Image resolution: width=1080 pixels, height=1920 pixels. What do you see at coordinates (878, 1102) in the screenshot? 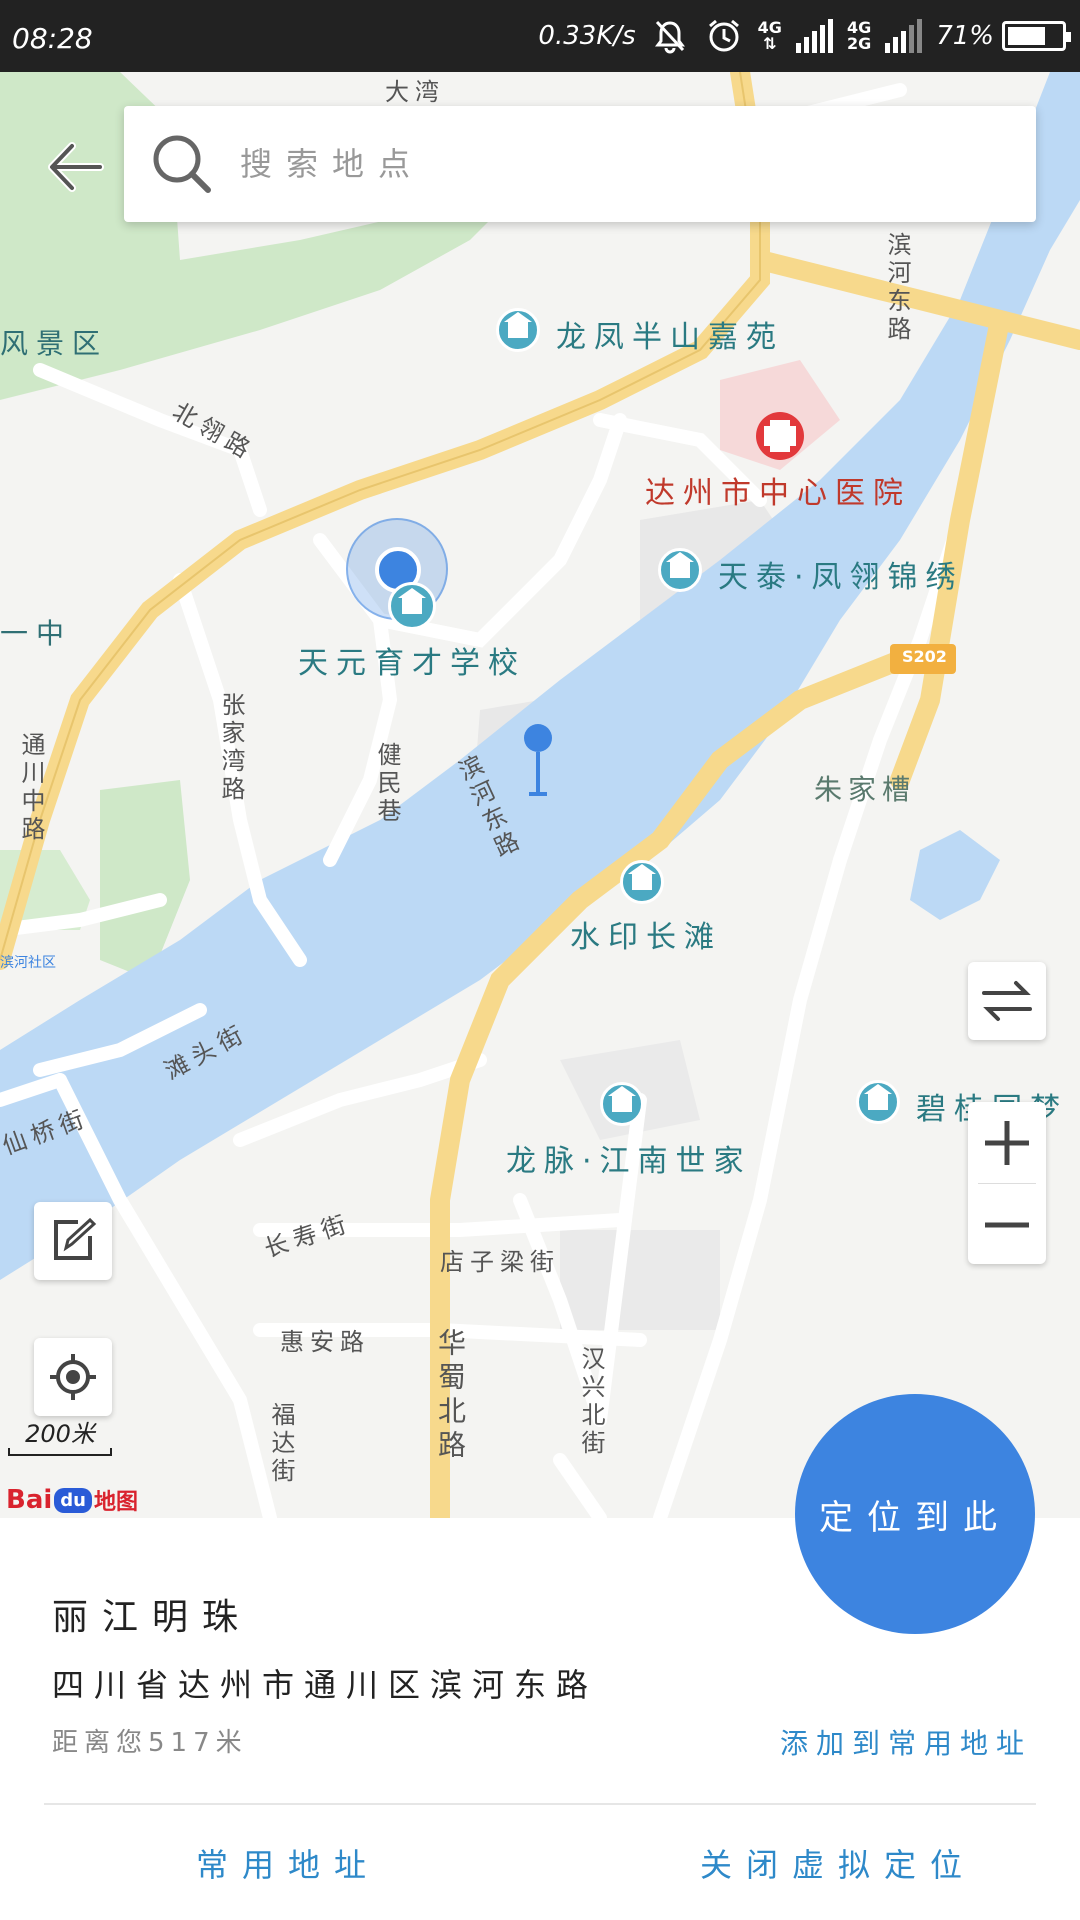
I see `poi-icon-bilin` at bounding box center [878, 1102].